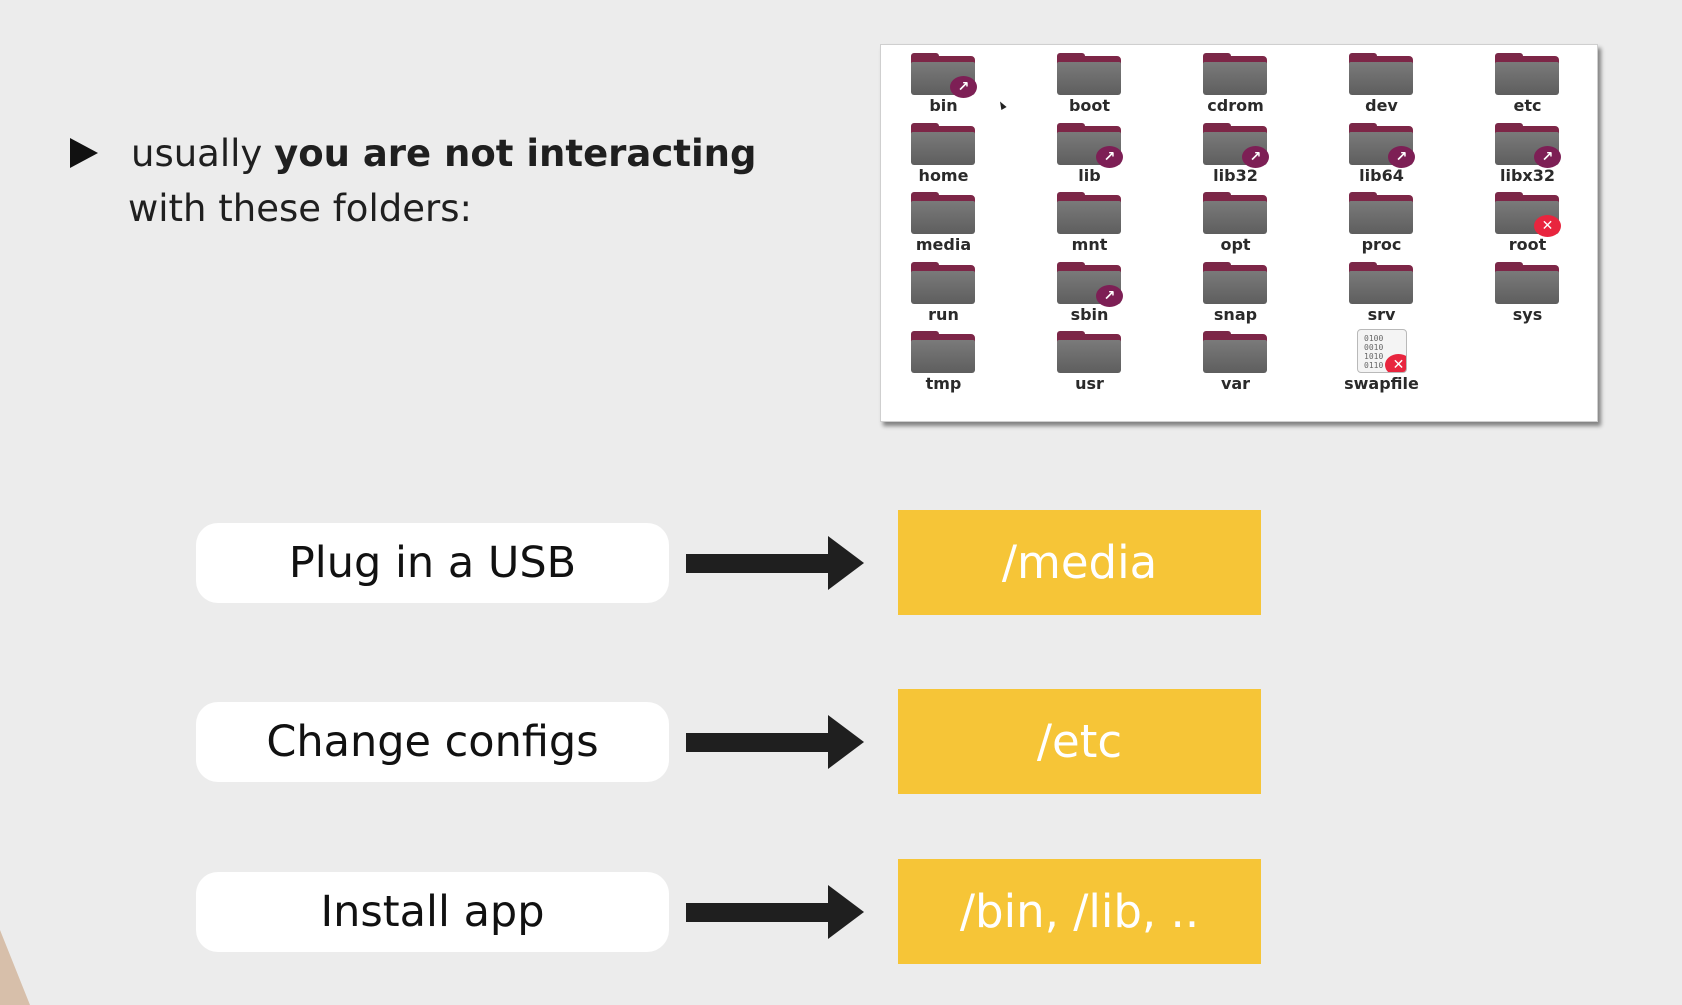 The image size is (1682, 1005). I want to click on folder-item-cdrom: cdrom, so click(1246, 84).